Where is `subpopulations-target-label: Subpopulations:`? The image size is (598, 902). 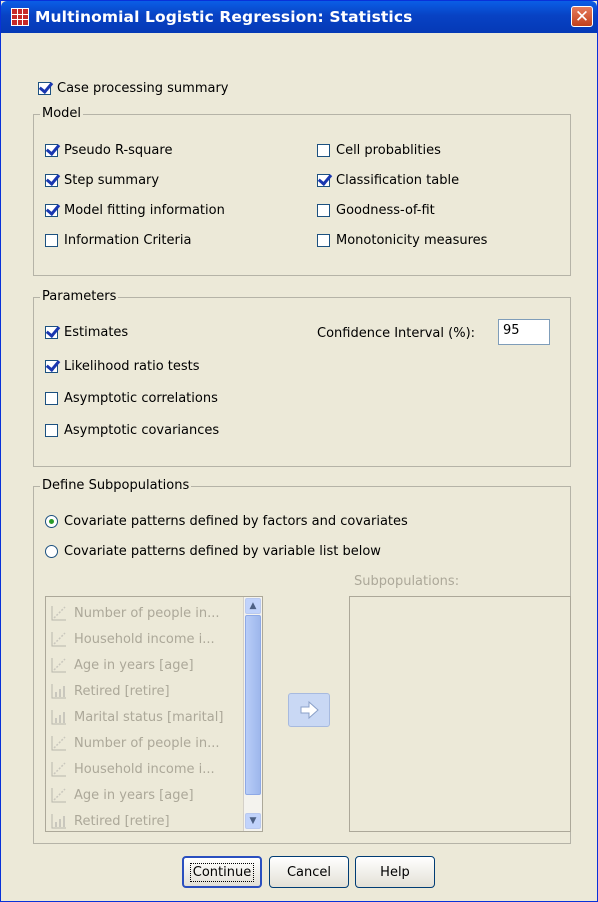
subpopulations-target-label: Subpopulations: is located at coordinates (407, 581).